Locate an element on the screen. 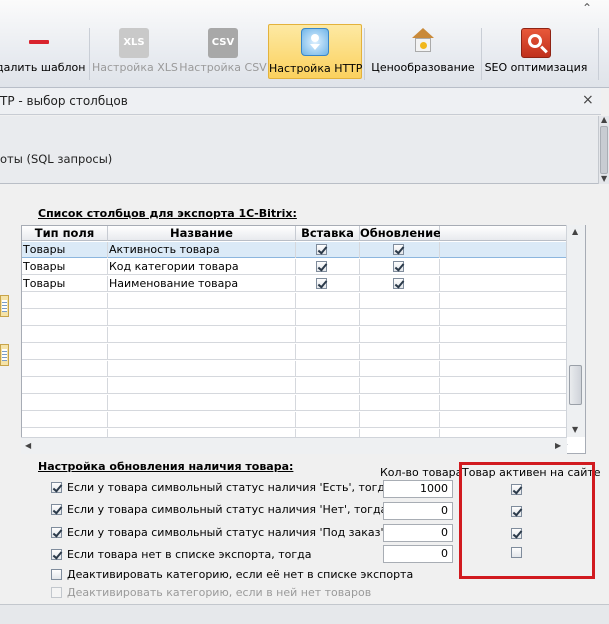 The image size is (609, 624). http-settings-button: Настройка HTTP is located at coordinates (315, 51).